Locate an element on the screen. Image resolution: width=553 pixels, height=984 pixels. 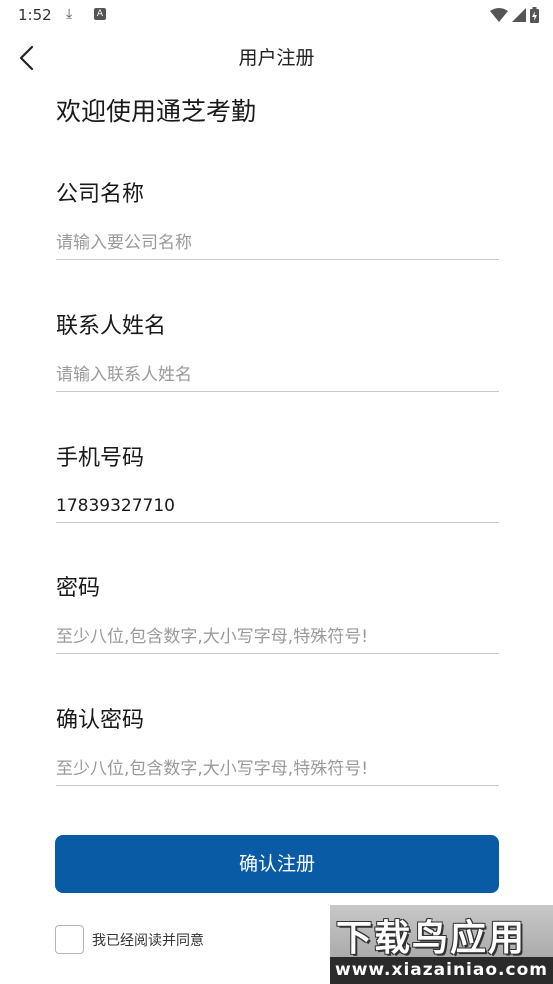
battery-icon is located at coordinates (534, 15).